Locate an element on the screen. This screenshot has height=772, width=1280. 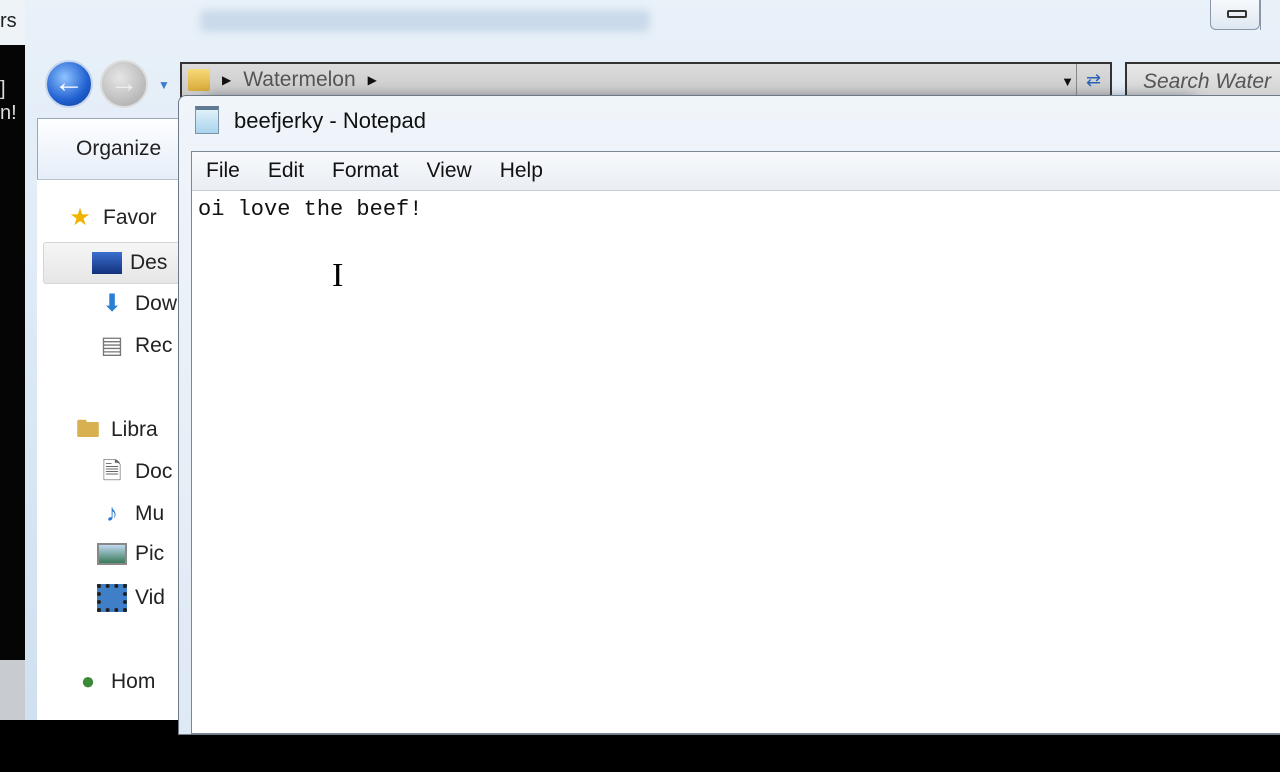
notepad-icon is located at coordinates (207, 120).